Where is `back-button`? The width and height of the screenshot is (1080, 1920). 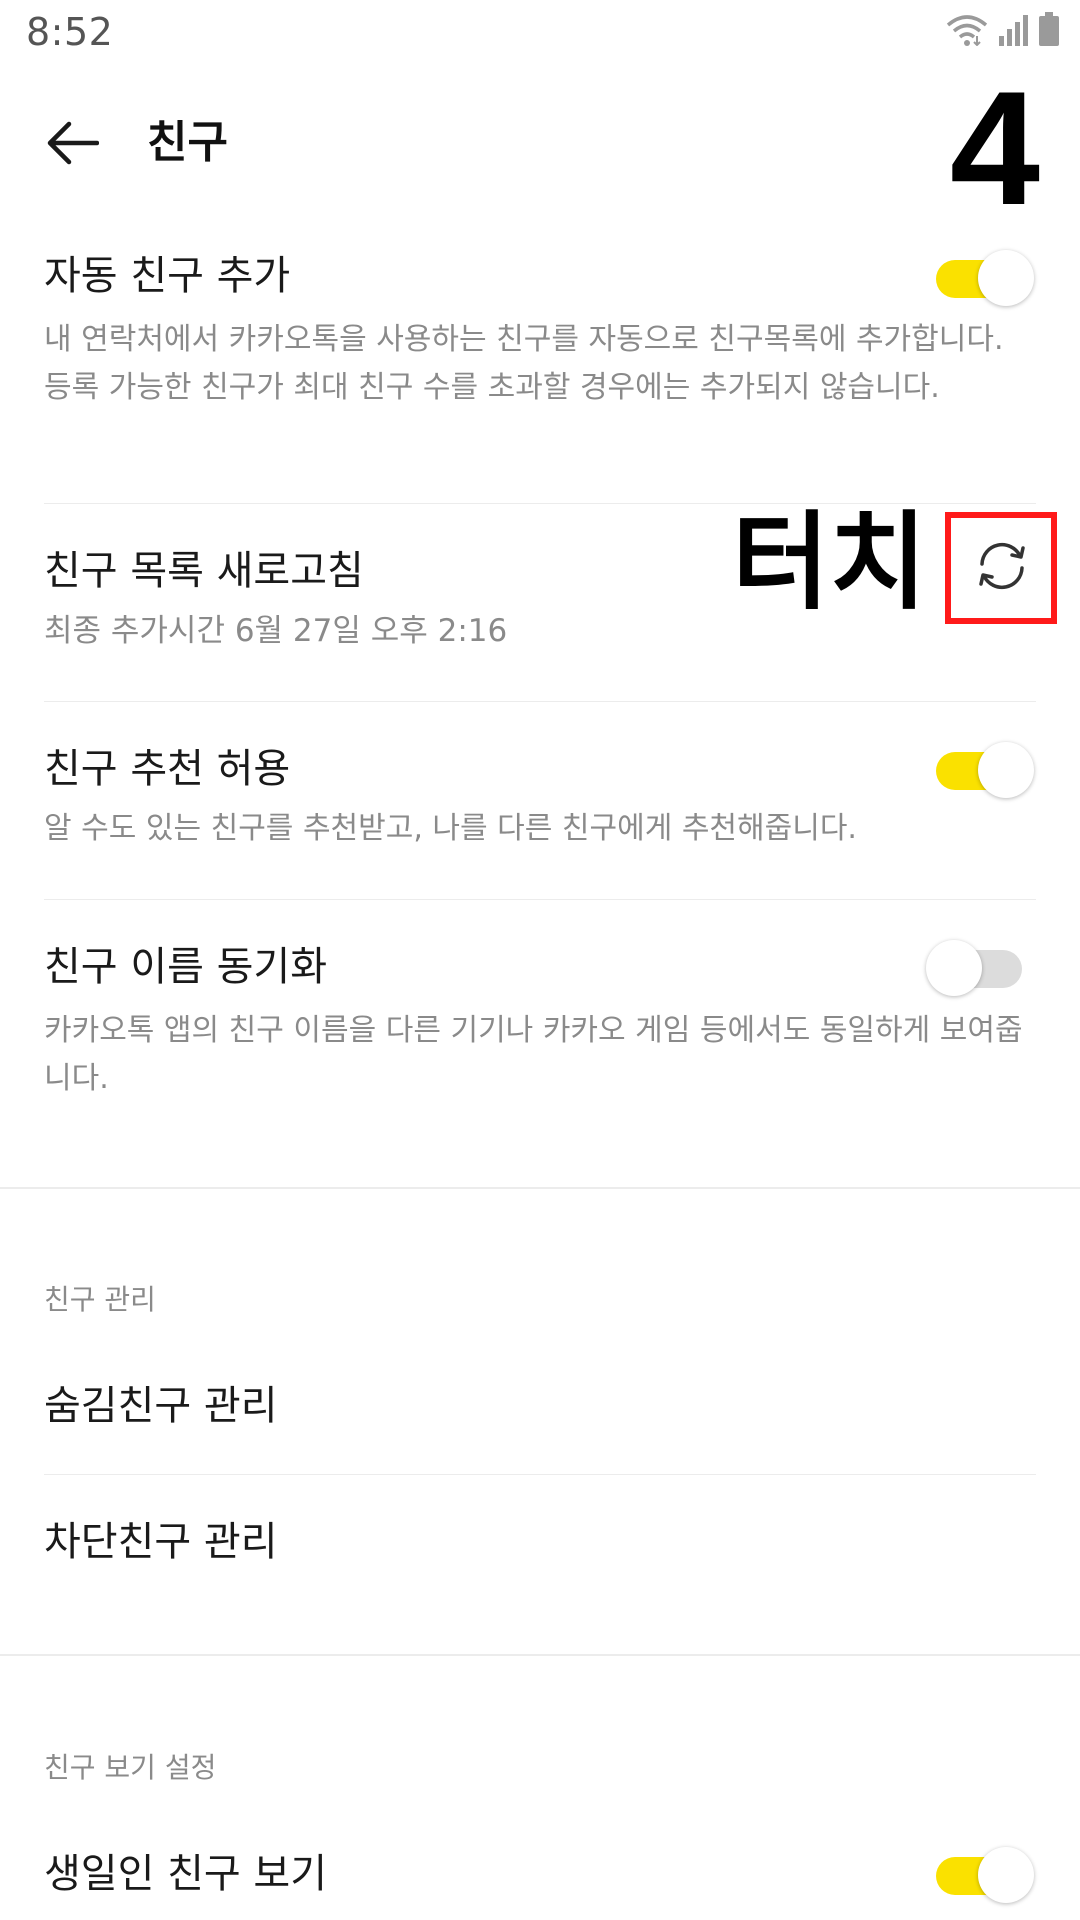
back-button is located at coordinates (73, 145).